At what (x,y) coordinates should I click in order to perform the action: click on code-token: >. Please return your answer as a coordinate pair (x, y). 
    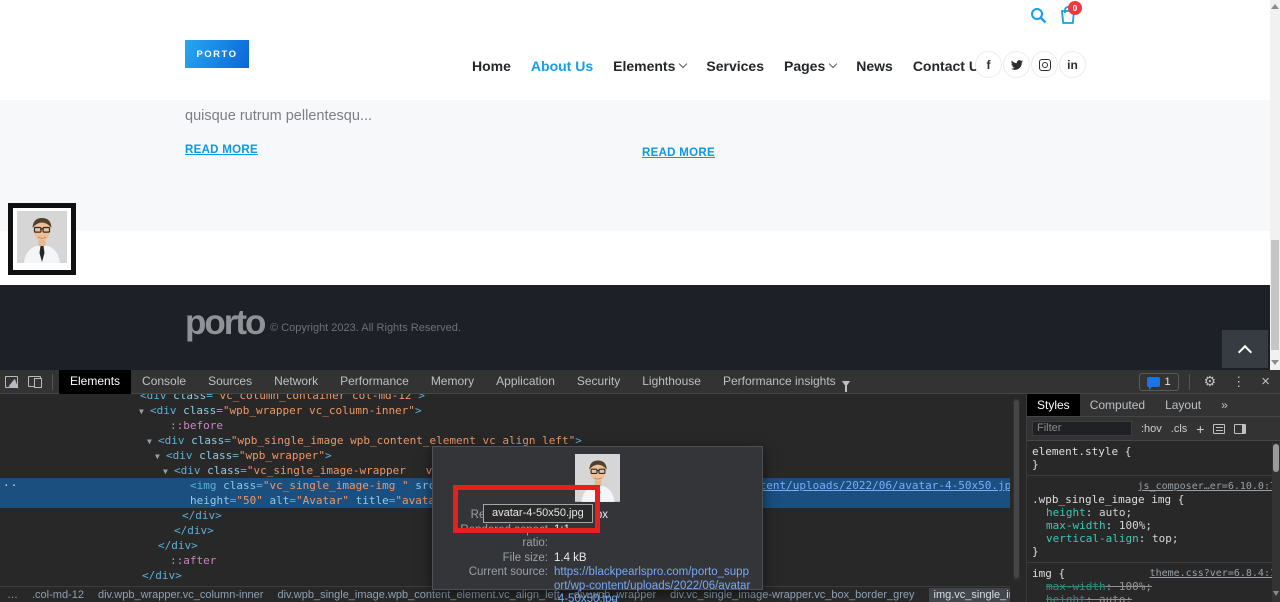
    Looking at the image, I should click on (328, 455).